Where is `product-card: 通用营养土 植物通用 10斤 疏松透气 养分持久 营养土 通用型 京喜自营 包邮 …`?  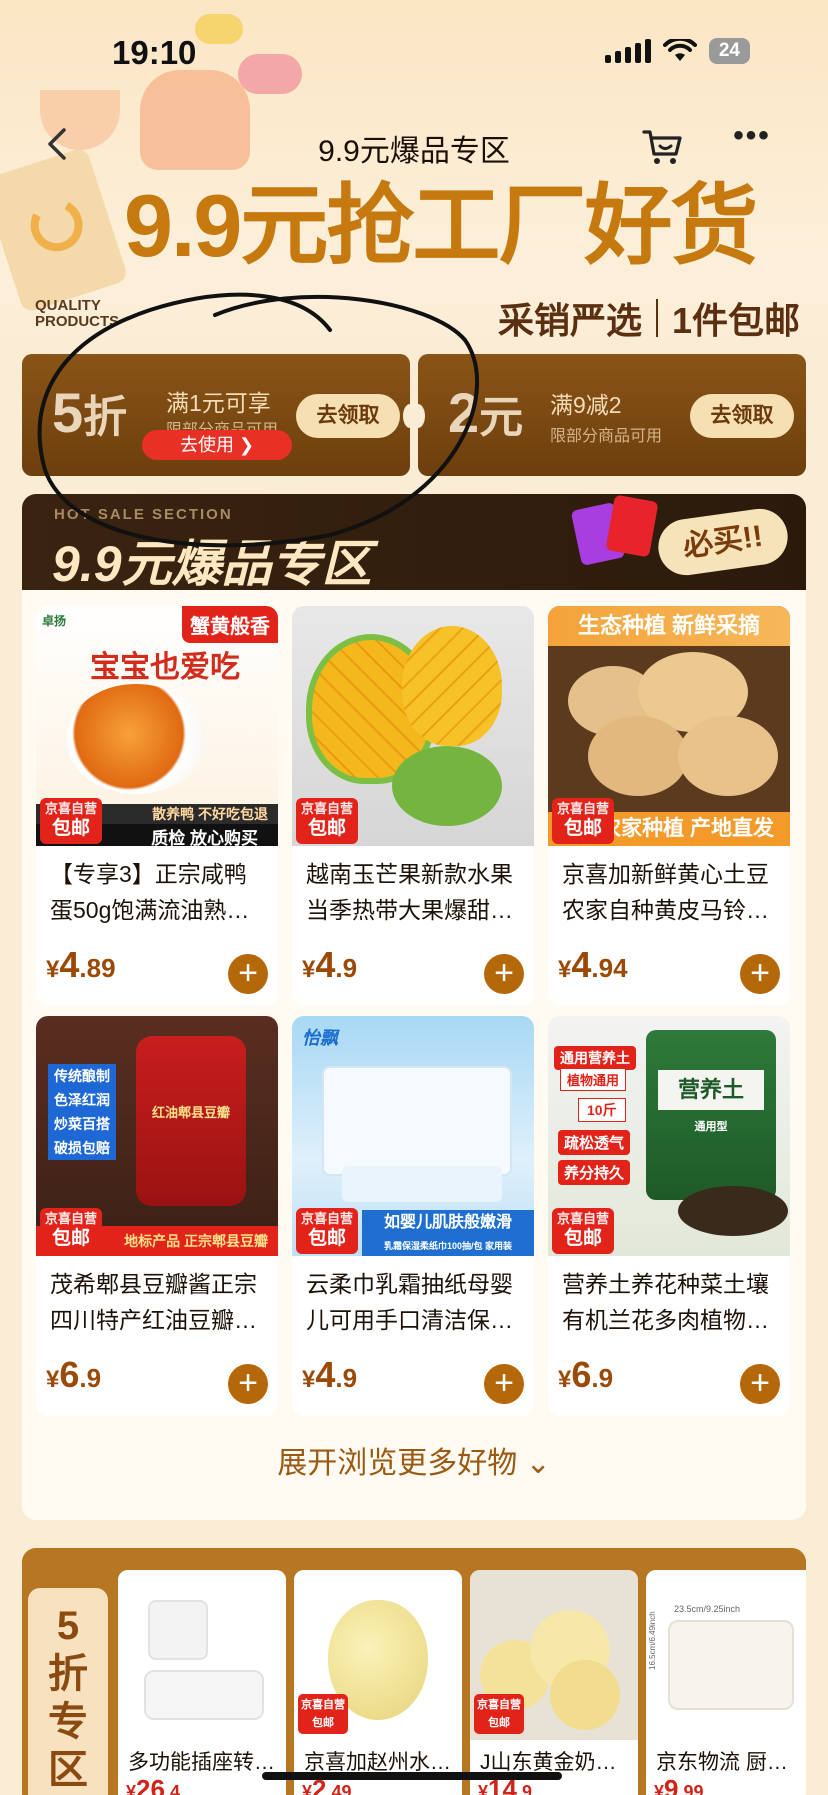
product-card: 通用营养土 植物通用 10斤 疏松透气 养分持久 营养土 通用型 京喜自营 包邮 … is located at coordinates (669, 1216).